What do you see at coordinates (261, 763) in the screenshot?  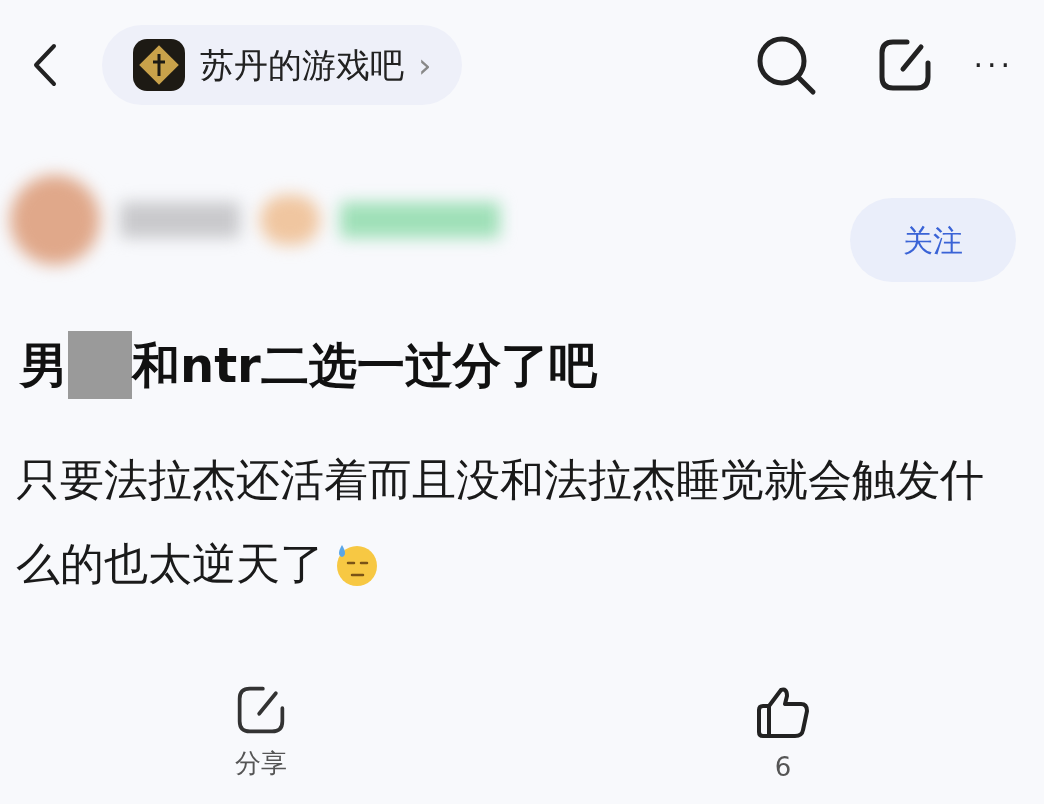 I see `share-label: 分享` at bounding box center [261, 763].